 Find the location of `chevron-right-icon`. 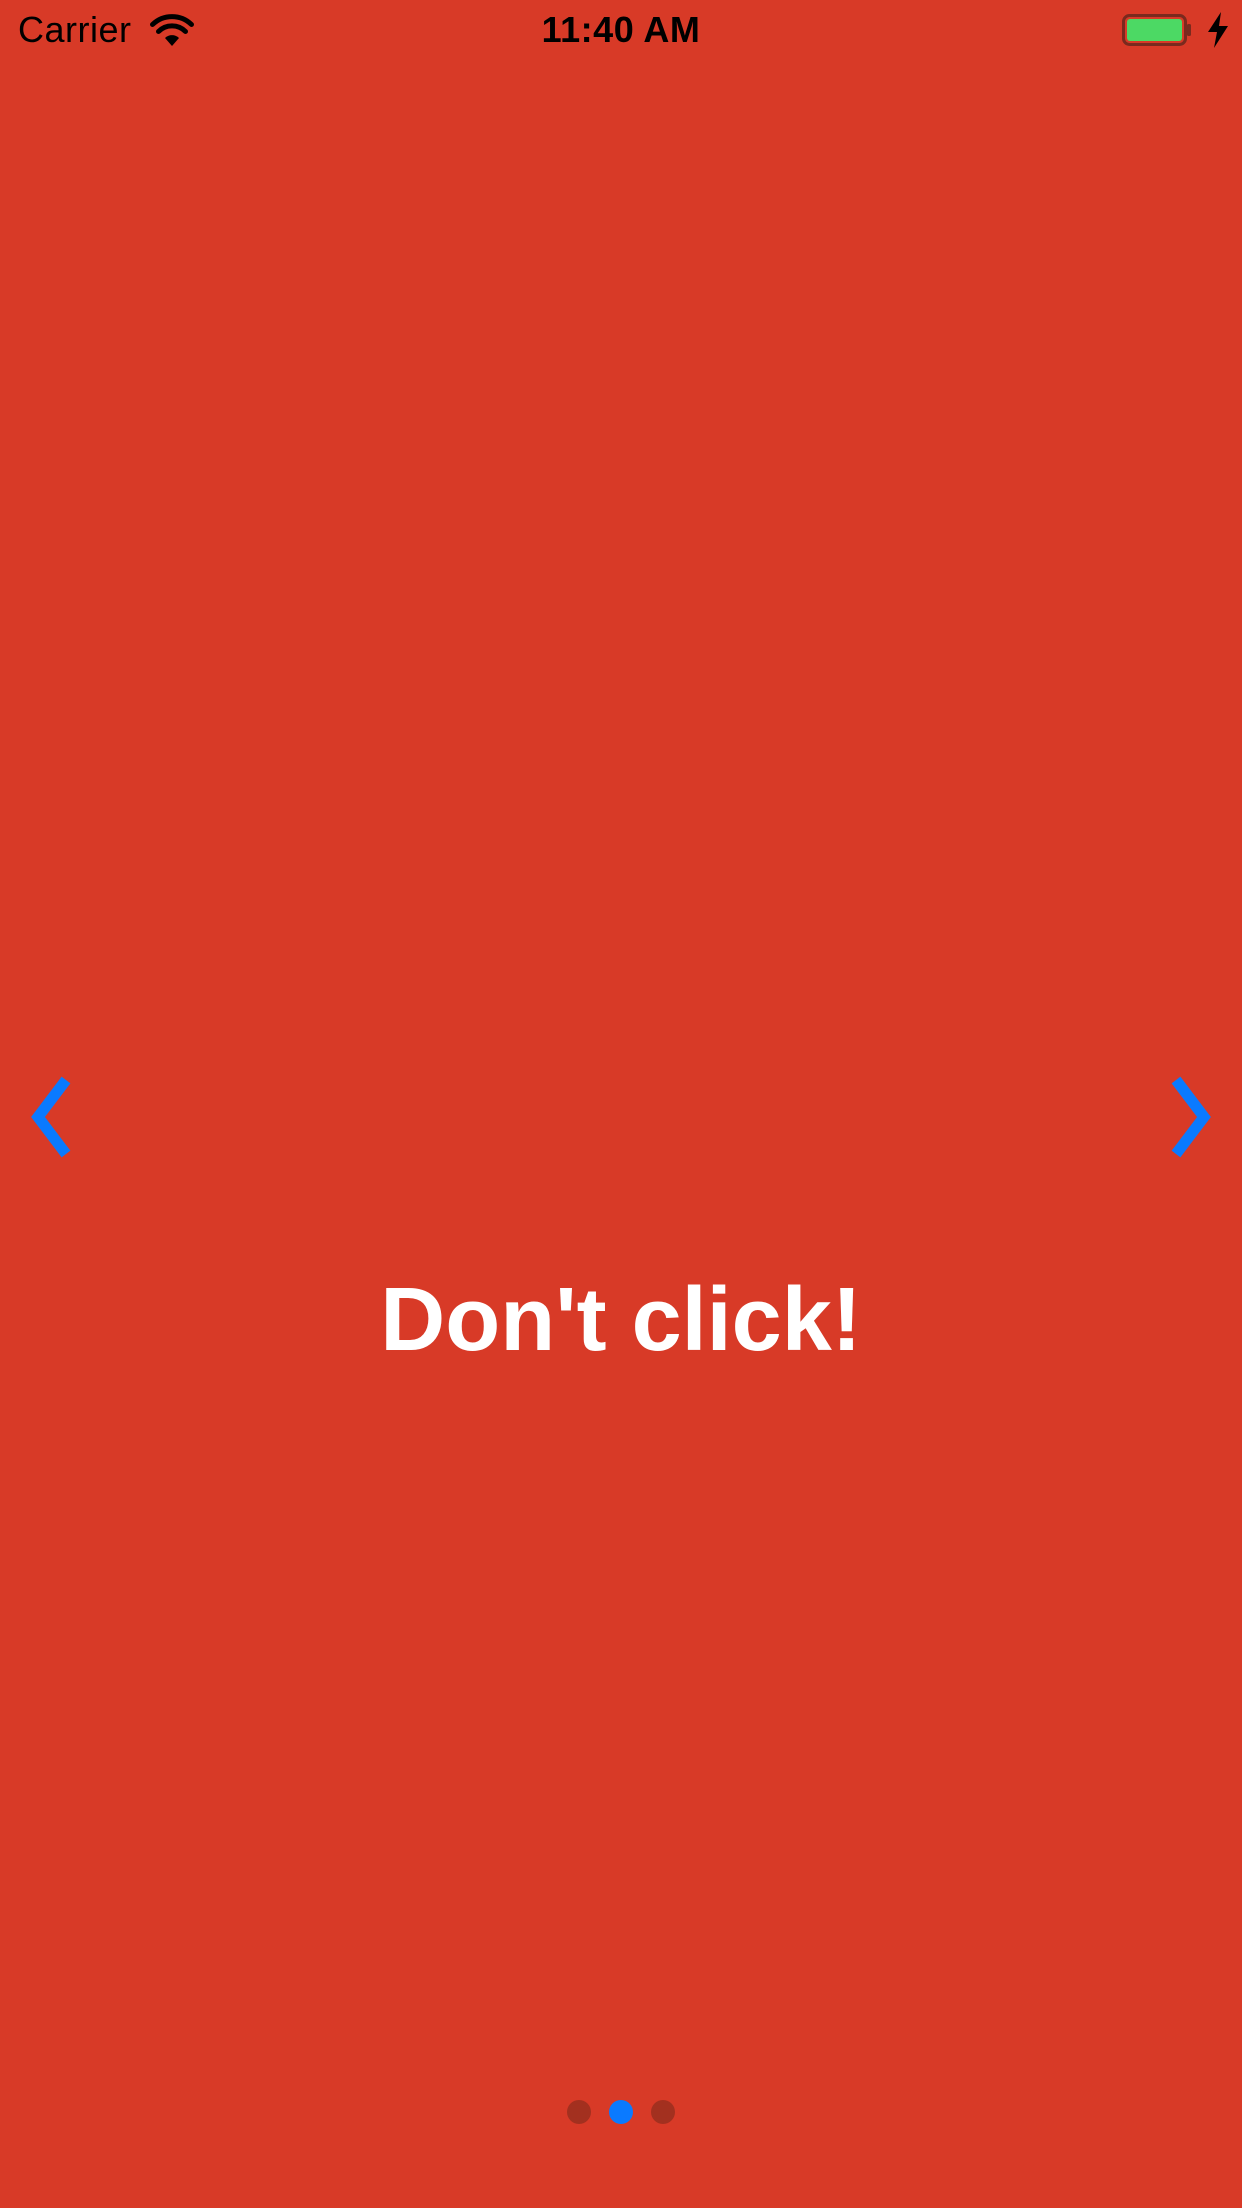

chevron-right-icon is located at coordinates (1188, 1117).